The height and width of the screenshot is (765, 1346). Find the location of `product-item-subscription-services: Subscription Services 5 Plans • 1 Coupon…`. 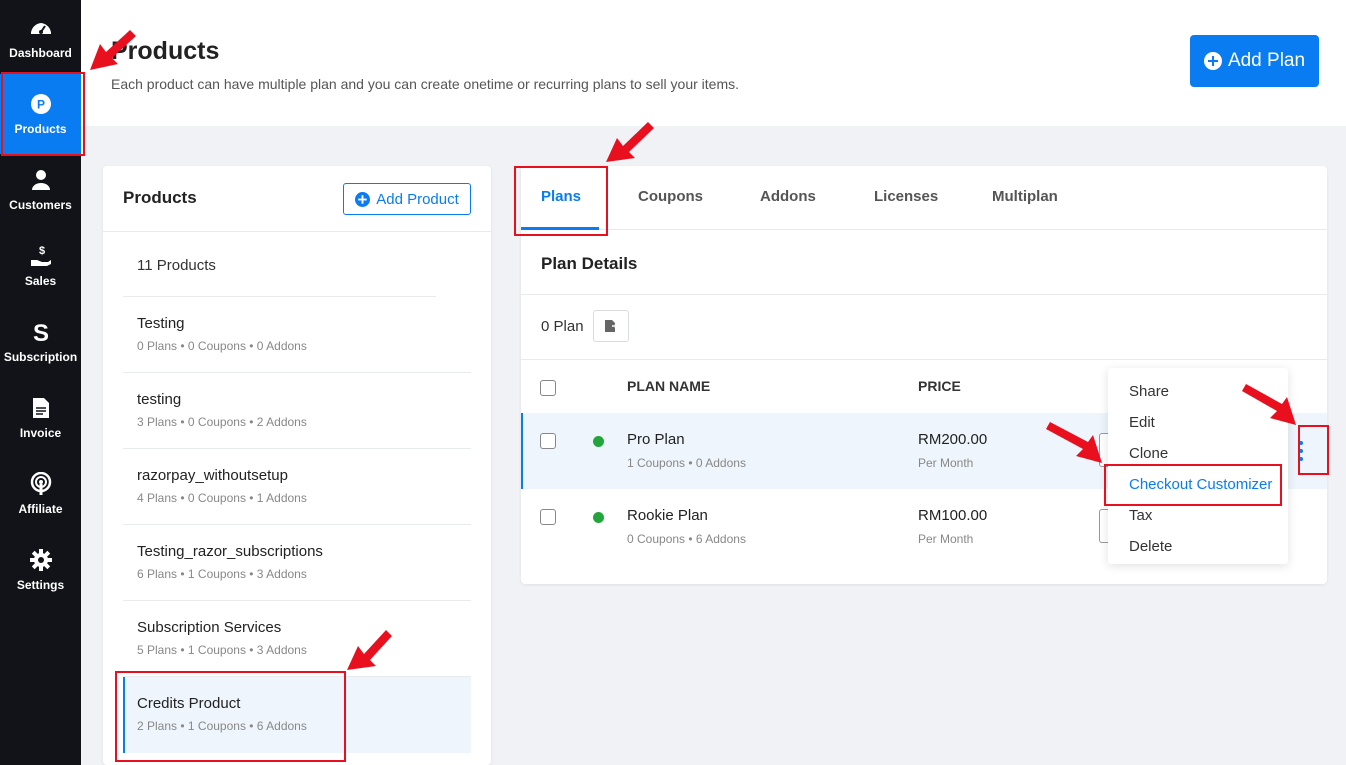

product-item-subscription-services: Subscription Services 5 Plans • 1 Coupon… is located at coordinates (297, 639).